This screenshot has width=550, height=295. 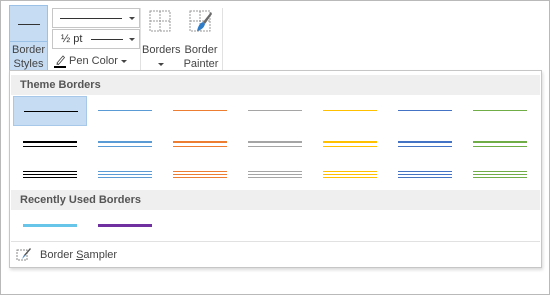 I want to click on line-style-dropdown, so click(x=96, y=18).